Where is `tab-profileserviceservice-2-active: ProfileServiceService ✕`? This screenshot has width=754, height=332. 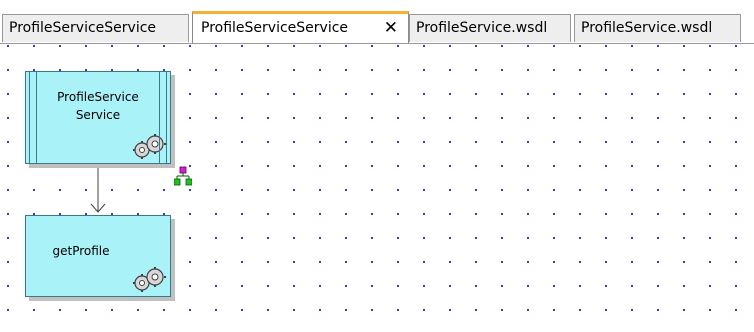
tab-profileserviceservice-2-active: ProfileServiceService ✕ is located at coordinates (300, 27).